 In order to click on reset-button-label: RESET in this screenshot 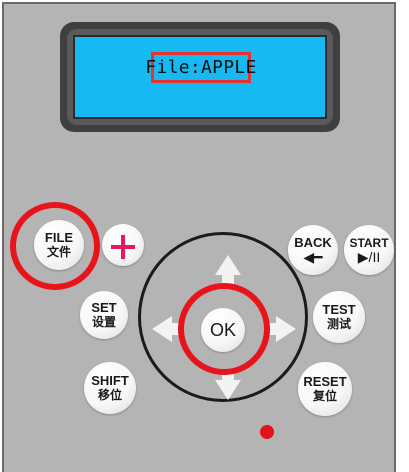, I will do `click(325, 381)`.